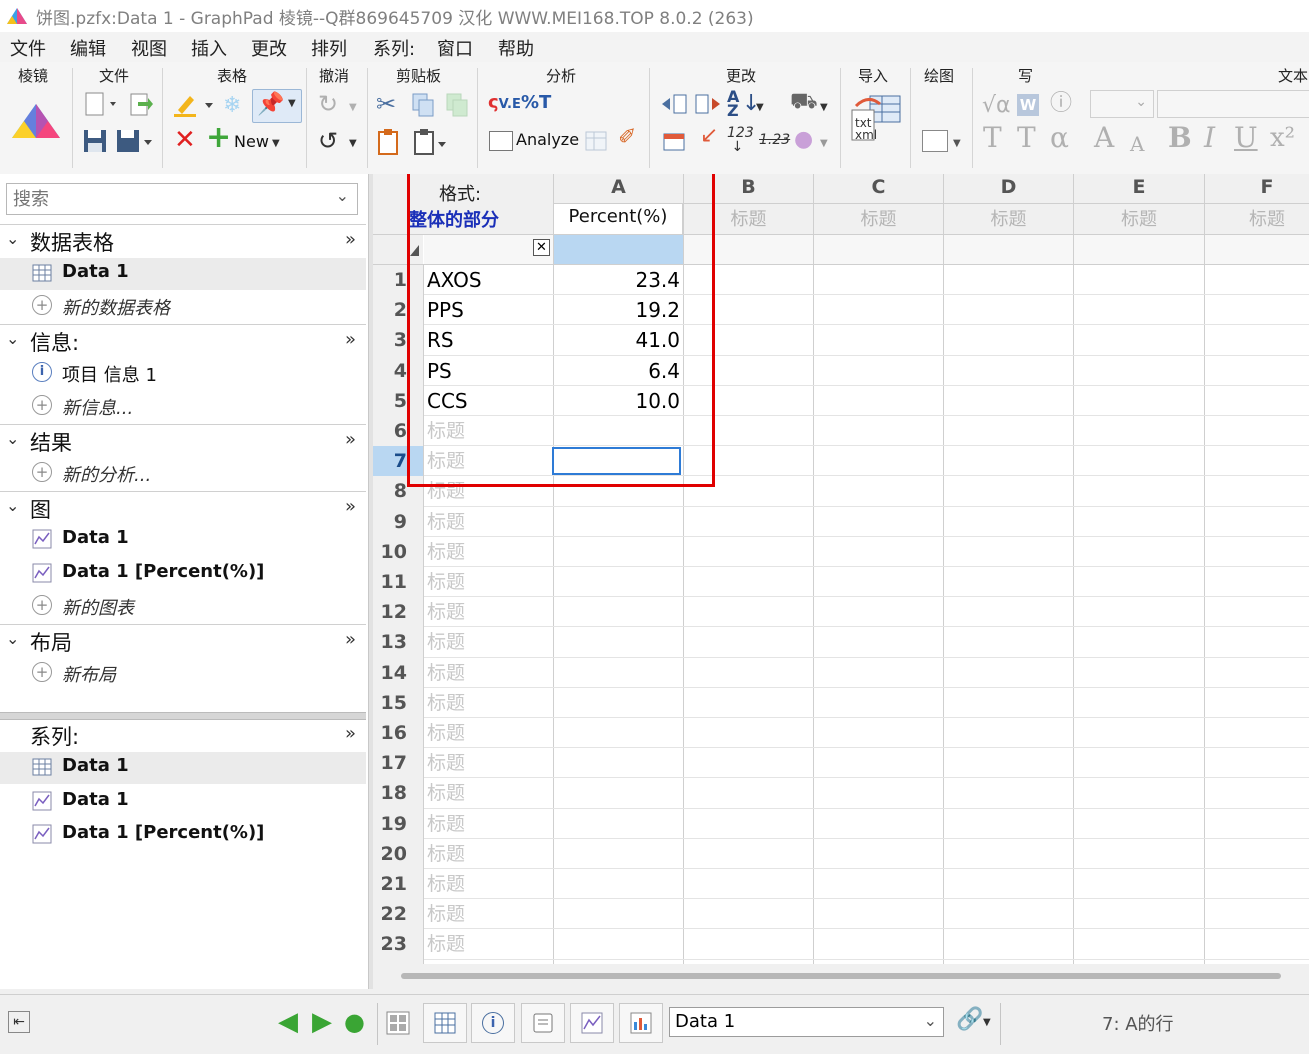 The height and width of the screenshot is (1054, 1309). What do you see at coordinates (1122, 104) in the screenshot?
I see `font-size-select: ⌄` at bounding box center [1122, 104].